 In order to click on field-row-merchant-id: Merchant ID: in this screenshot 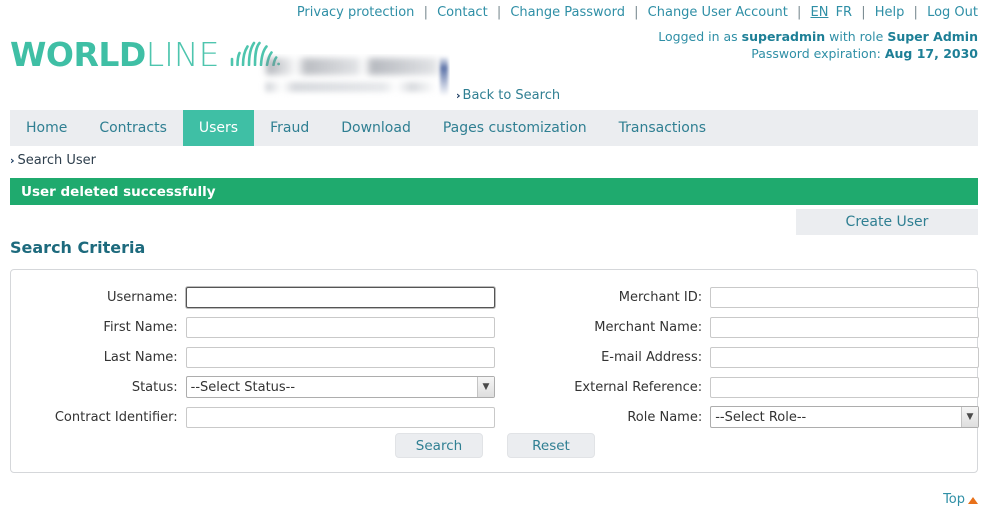, I will do `click(737, 297)`.